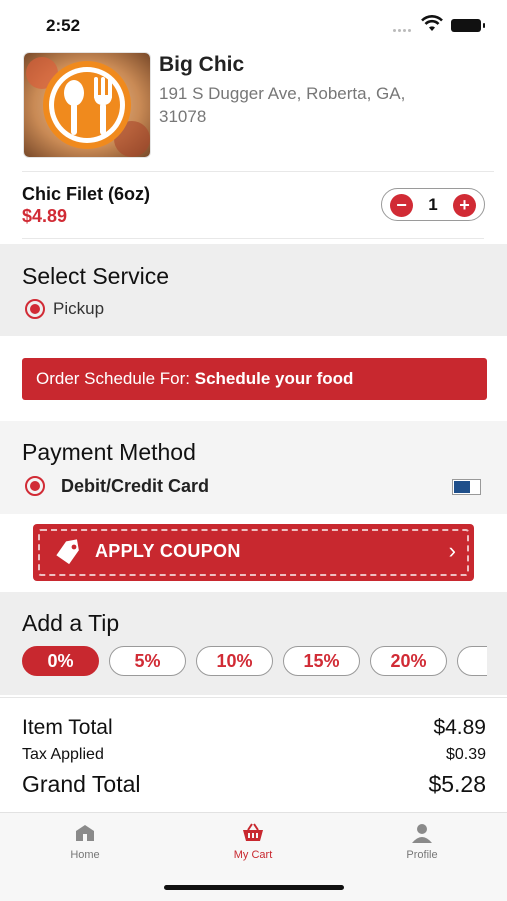  Describe the element at coordinates (464, 205) in the screenshot. I see `increase-quantity-button: +` at that location.